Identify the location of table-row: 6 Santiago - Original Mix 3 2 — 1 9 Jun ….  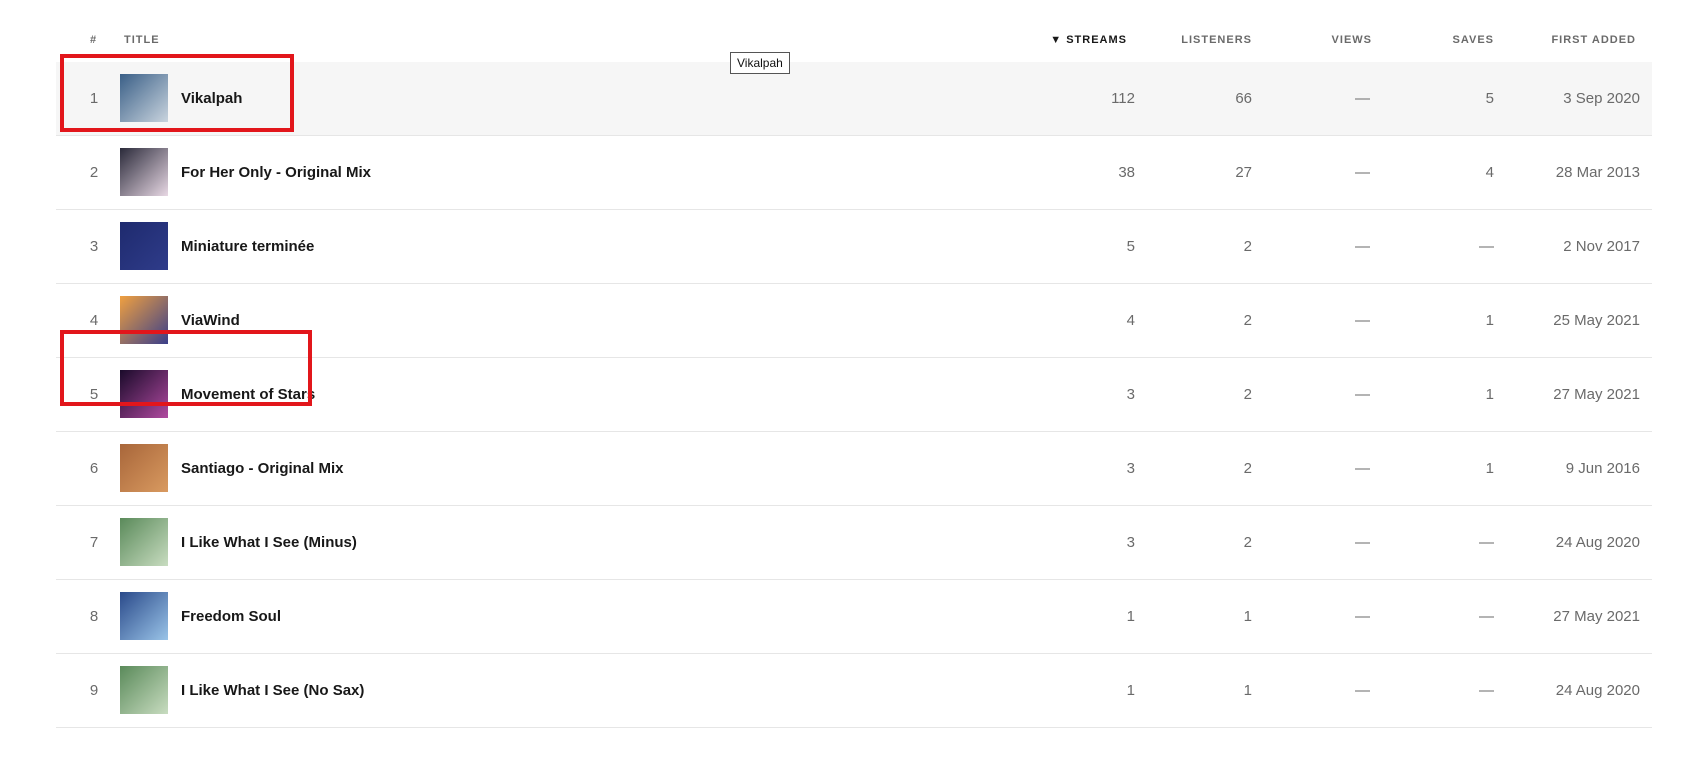
(854, 469).